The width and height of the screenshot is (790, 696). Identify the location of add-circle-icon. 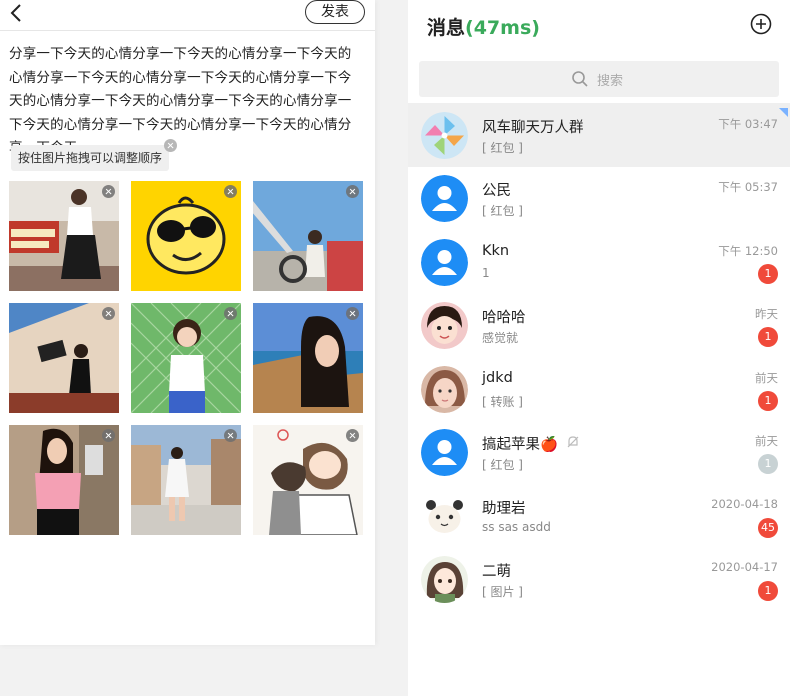
(761, 24).